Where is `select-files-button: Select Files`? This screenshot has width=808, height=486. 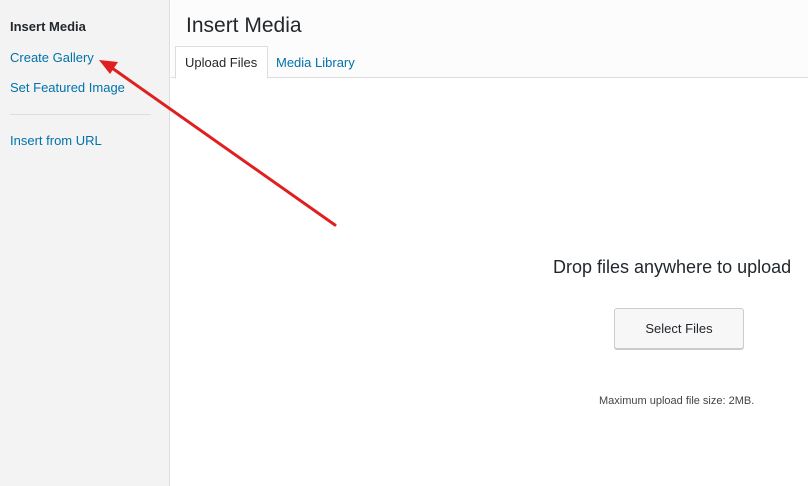 select-files-button: Select Files is located at coordinates (679, 328).